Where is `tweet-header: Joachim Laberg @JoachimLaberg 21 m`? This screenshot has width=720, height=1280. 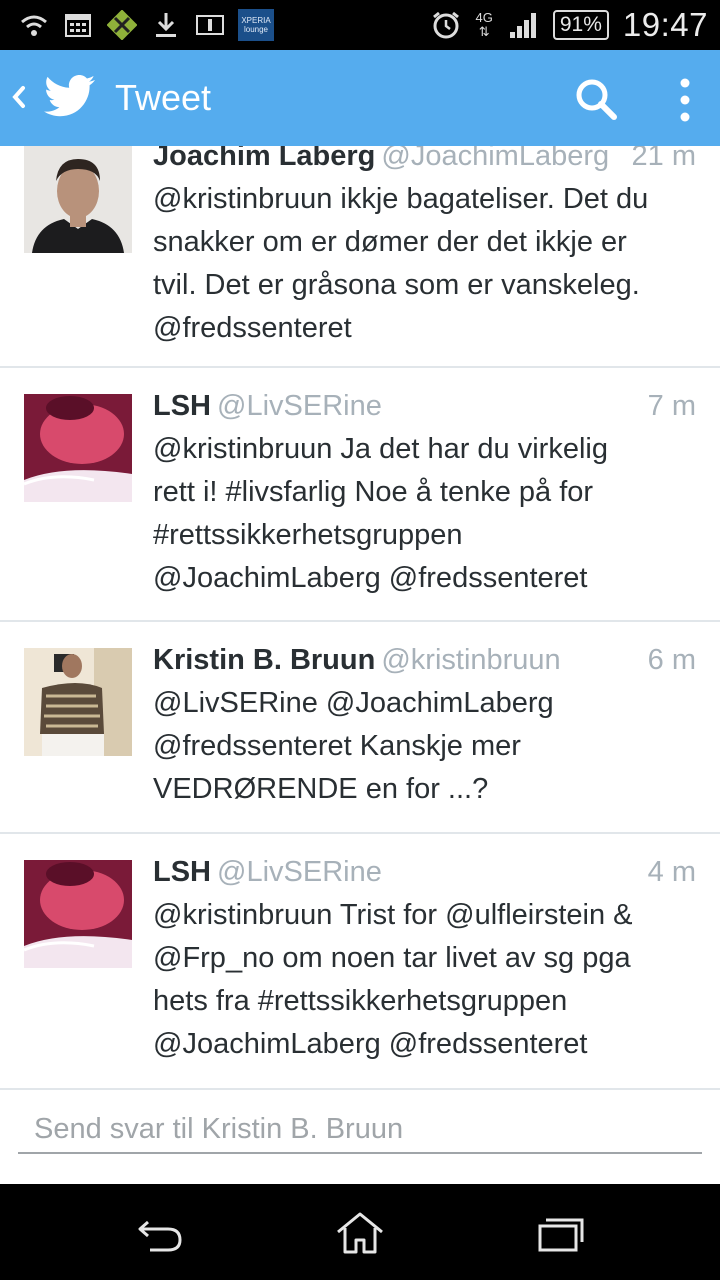 tweet-header: Joachim Laberg @JoachimLaberg 21 m is located at coordinates (424, 161).